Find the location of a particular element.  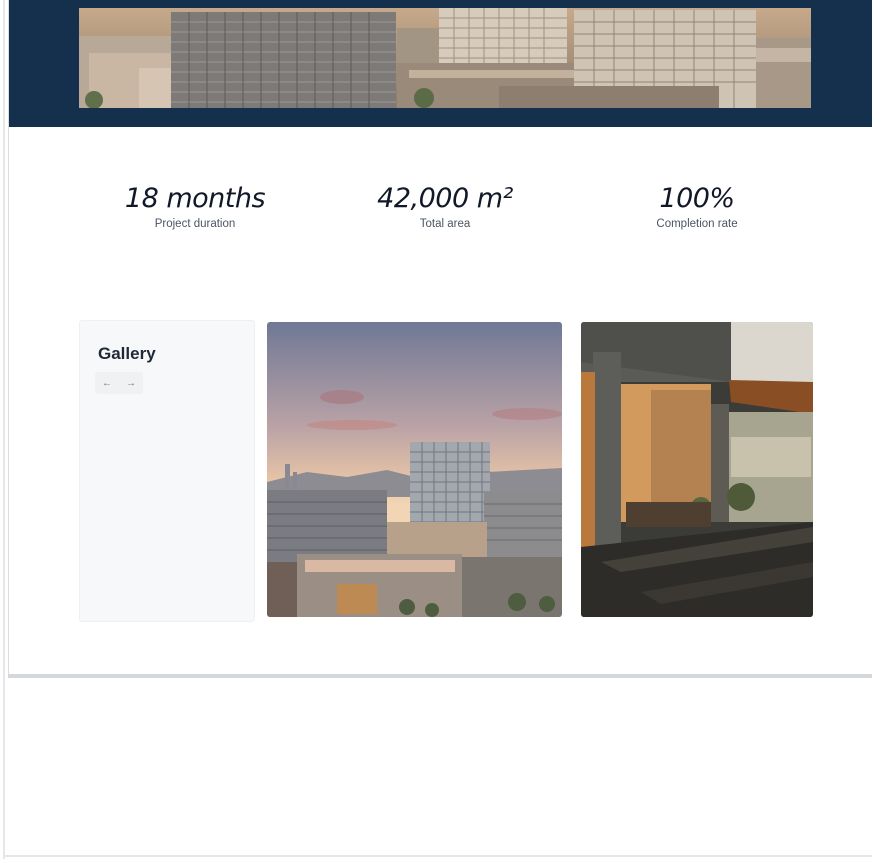

stat-completion-rate: 100% Completion rate is located at coordinates (697, 206).